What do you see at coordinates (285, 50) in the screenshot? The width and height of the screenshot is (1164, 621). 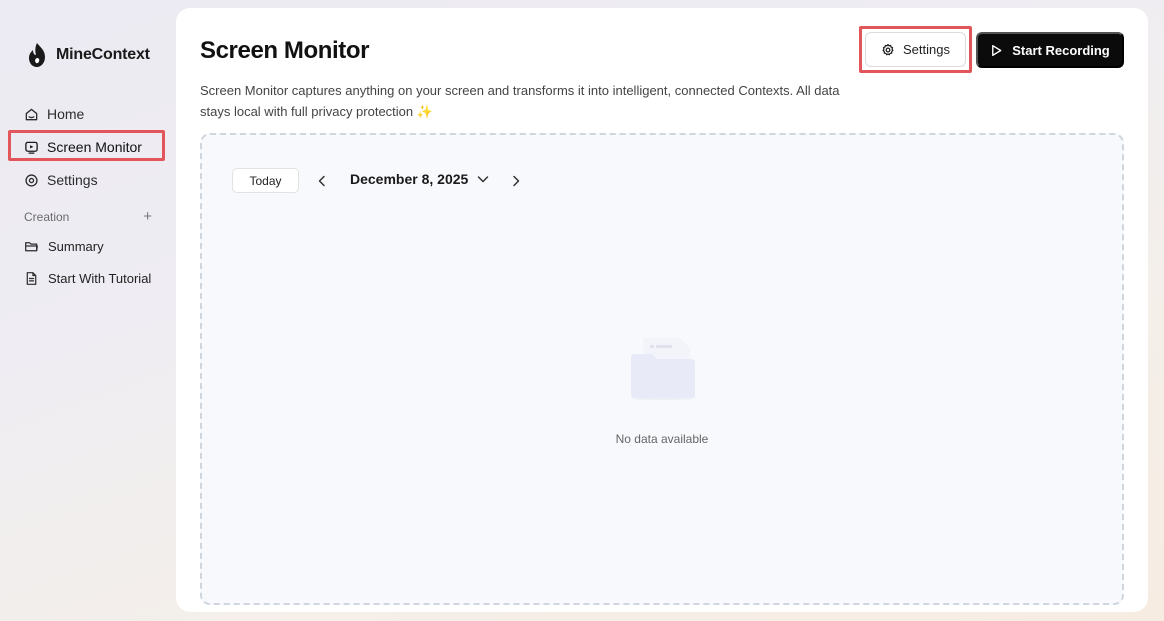 I see `page-title: Screen Monitor` at bounding box center [285, 50].